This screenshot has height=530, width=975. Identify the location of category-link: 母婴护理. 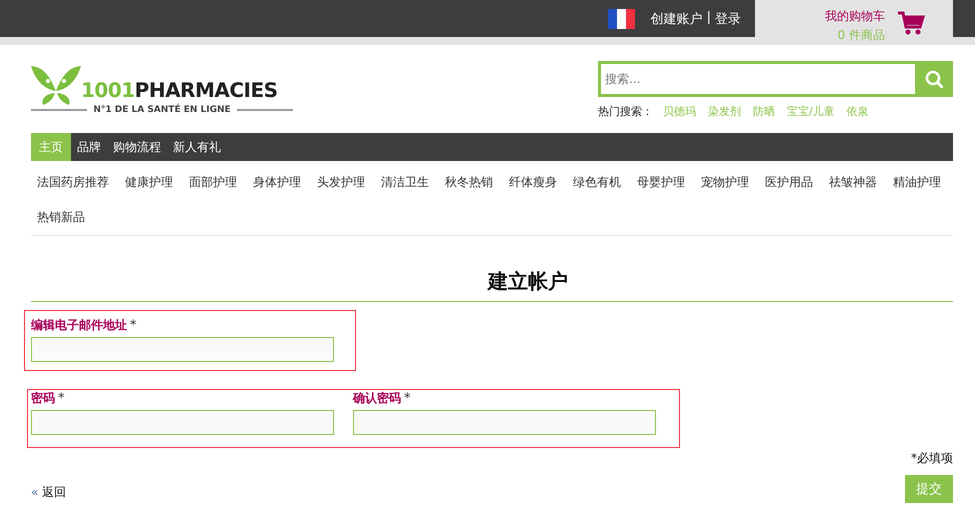
(661, 182).